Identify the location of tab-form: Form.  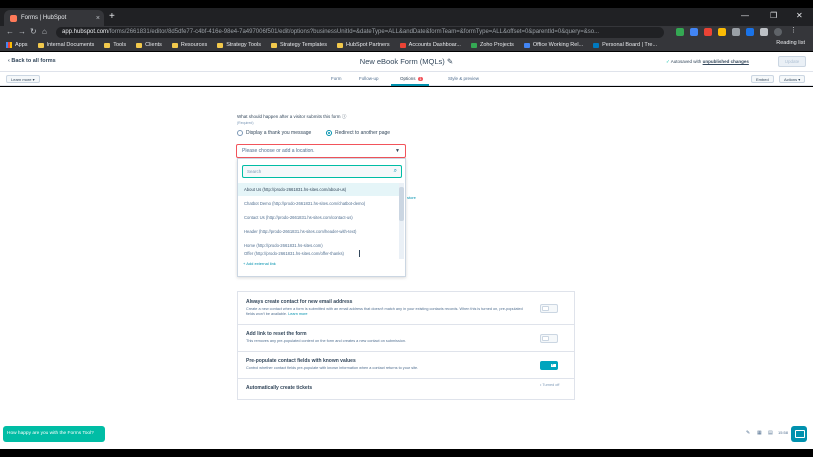
(336, 78).